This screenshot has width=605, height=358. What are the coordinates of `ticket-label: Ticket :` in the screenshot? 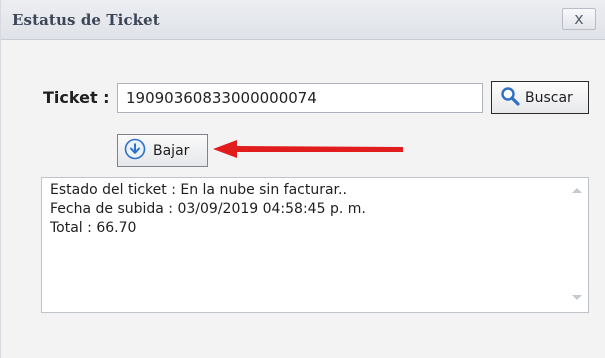 It's located at (76, 97).